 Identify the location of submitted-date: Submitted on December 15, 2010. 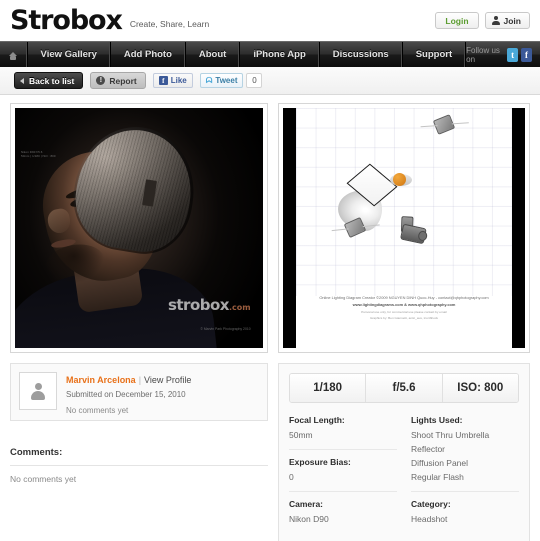
(126, 394).